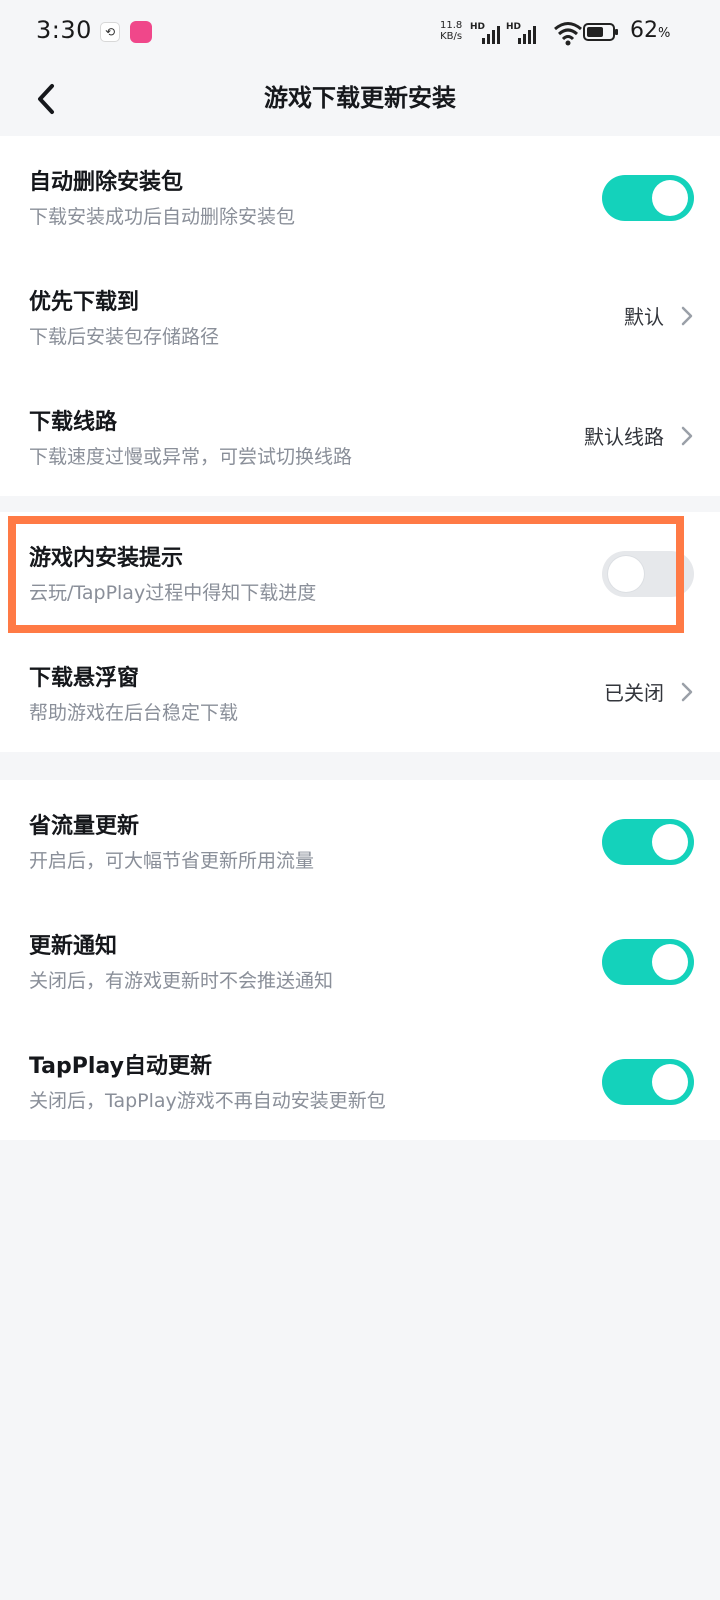  What do you see at coordinates (106, 558) in the screenshot?
I see `setting-title: 游戏内安装提示` at bounding box center [106, 558].